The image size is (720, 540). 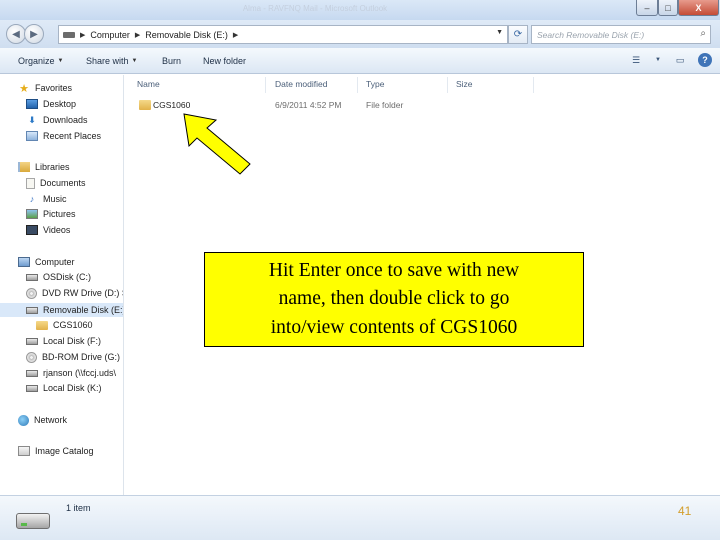 I want to click on new-folder-button: New folder, so click(x=224, y=61).